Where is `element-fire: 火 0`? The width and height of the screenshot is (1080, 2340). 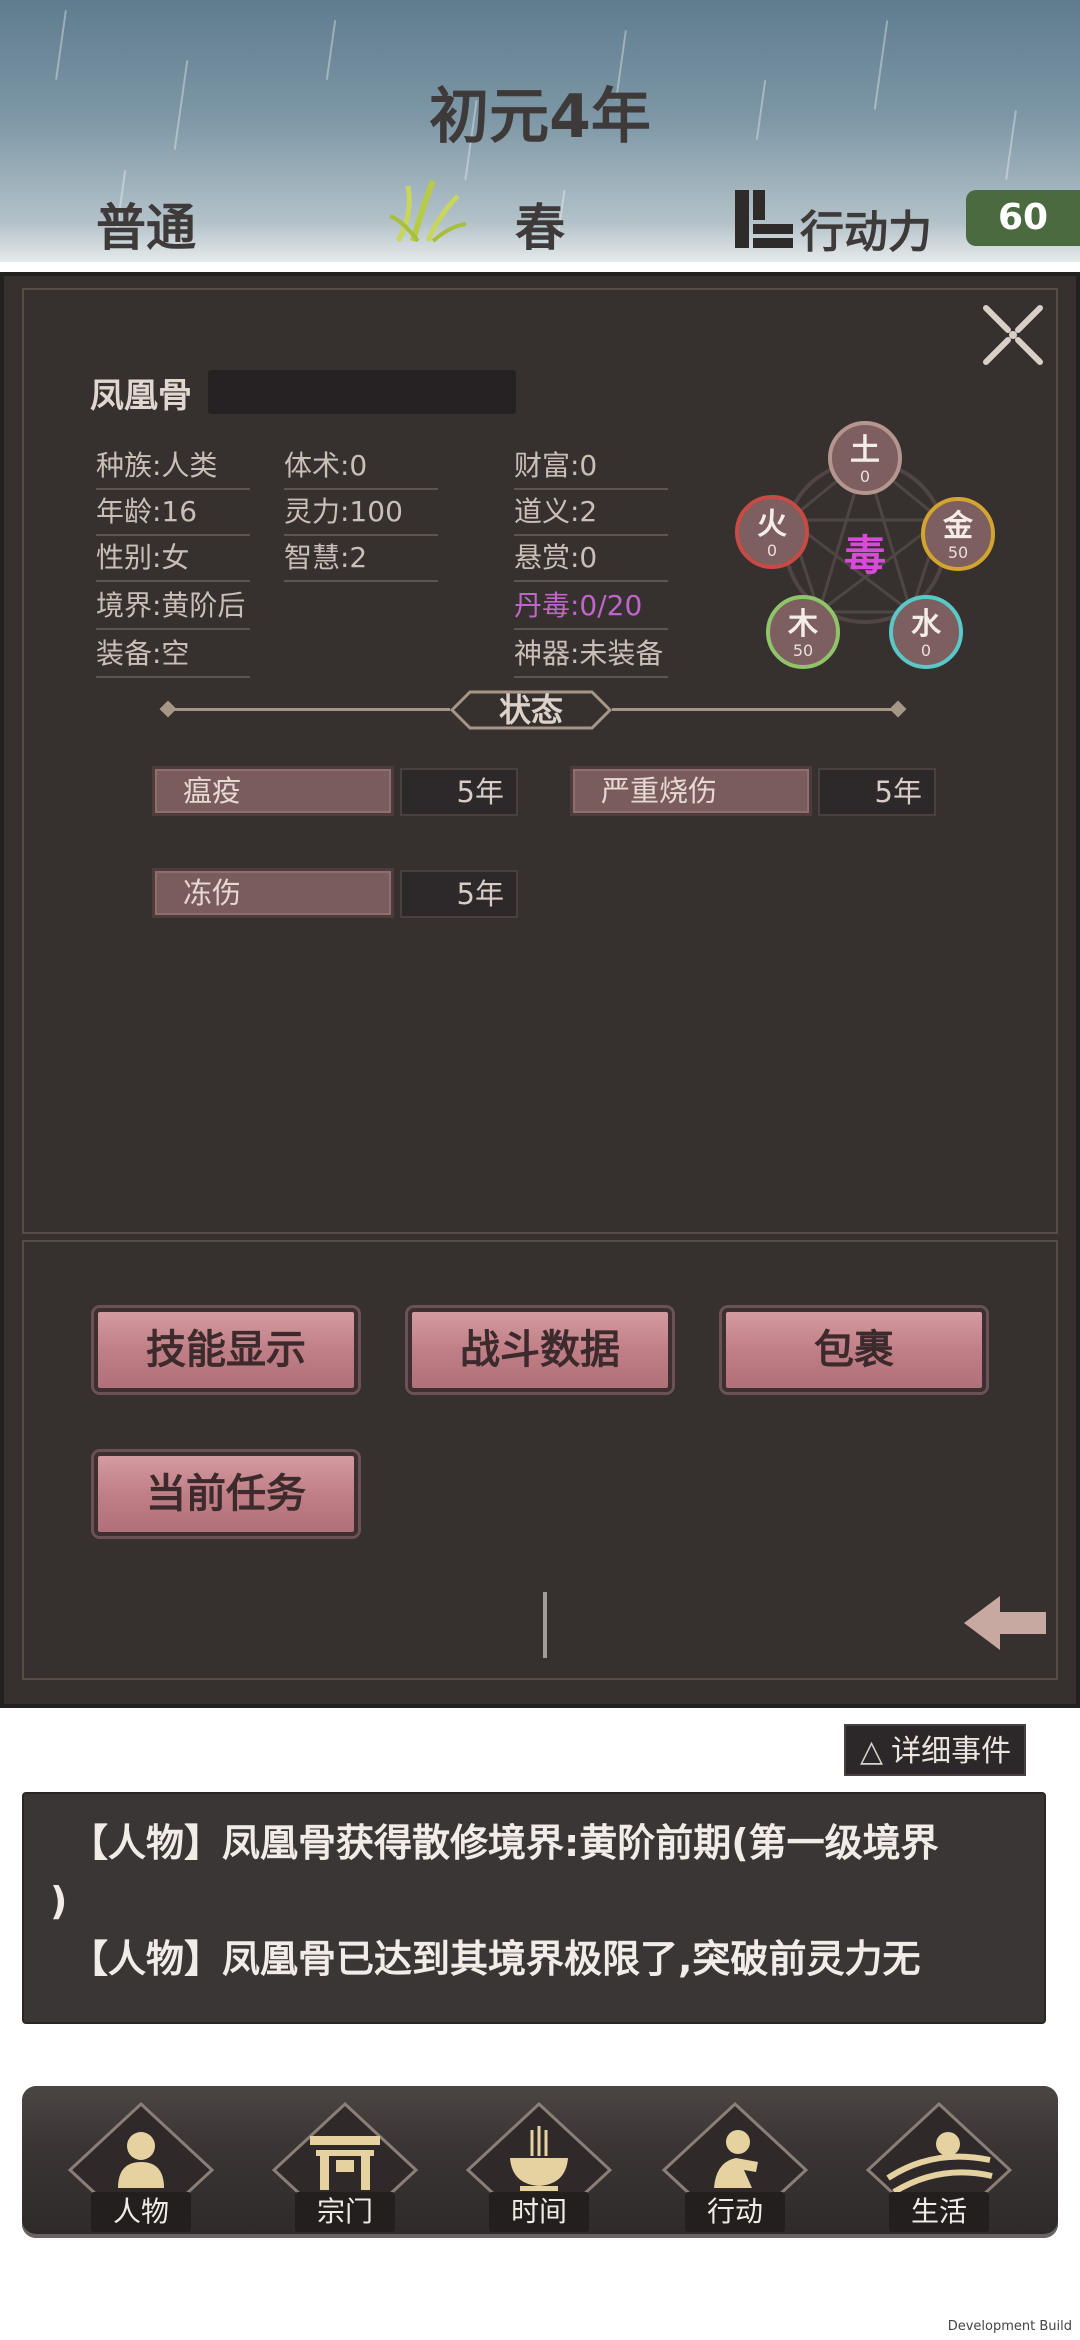
element-fire: 火 0 is located at coordinates (772, 532).